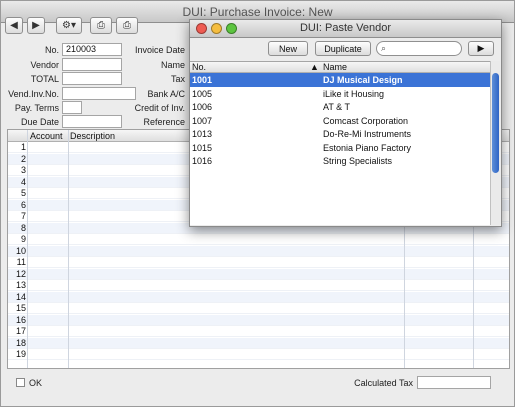 The image size is (515, 407). What do you see at coordinates (23, 147) in the screenshot?
I see `row-number: 1` at bounding box center [23, 147].